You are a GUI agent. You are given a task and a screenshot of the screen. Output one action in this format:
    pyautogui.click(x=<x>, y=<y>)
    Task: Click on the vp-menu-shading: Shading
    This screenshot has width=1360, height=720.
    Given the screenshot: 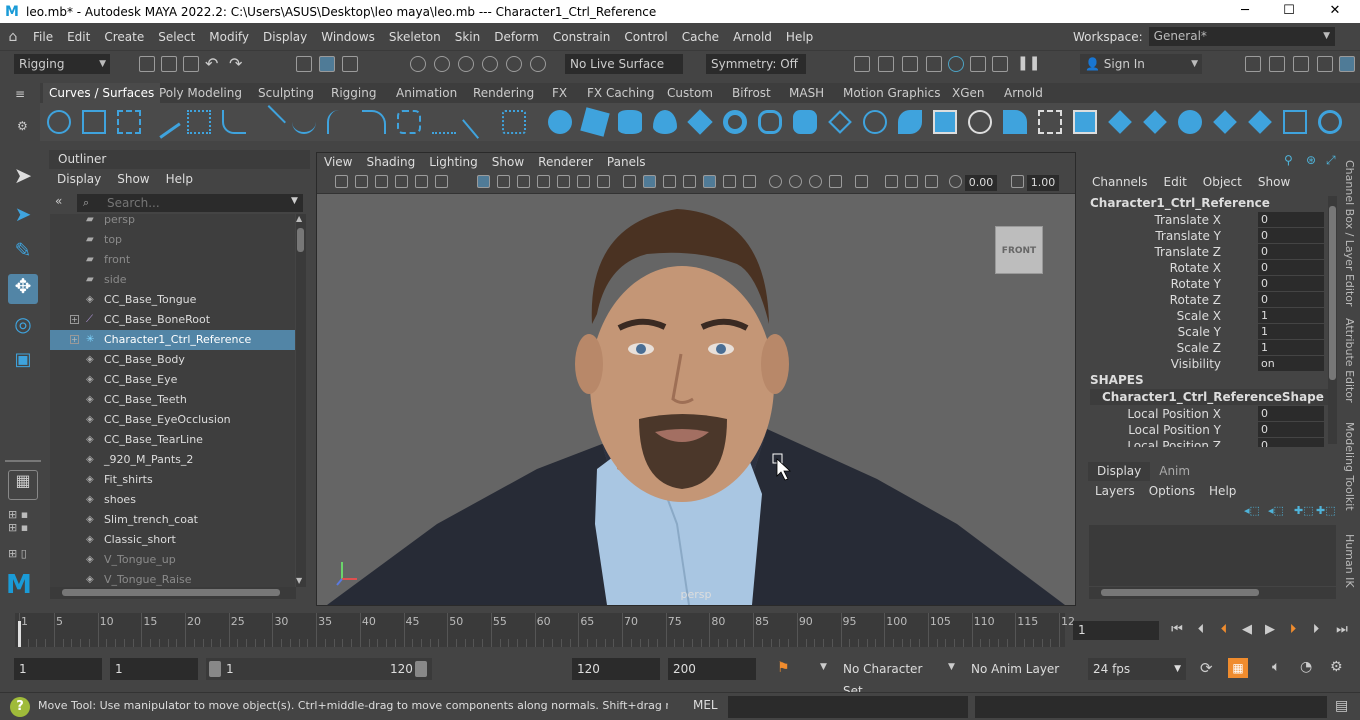 What is the action you would take?
    pyautogui.click(x=390, y=162)
    